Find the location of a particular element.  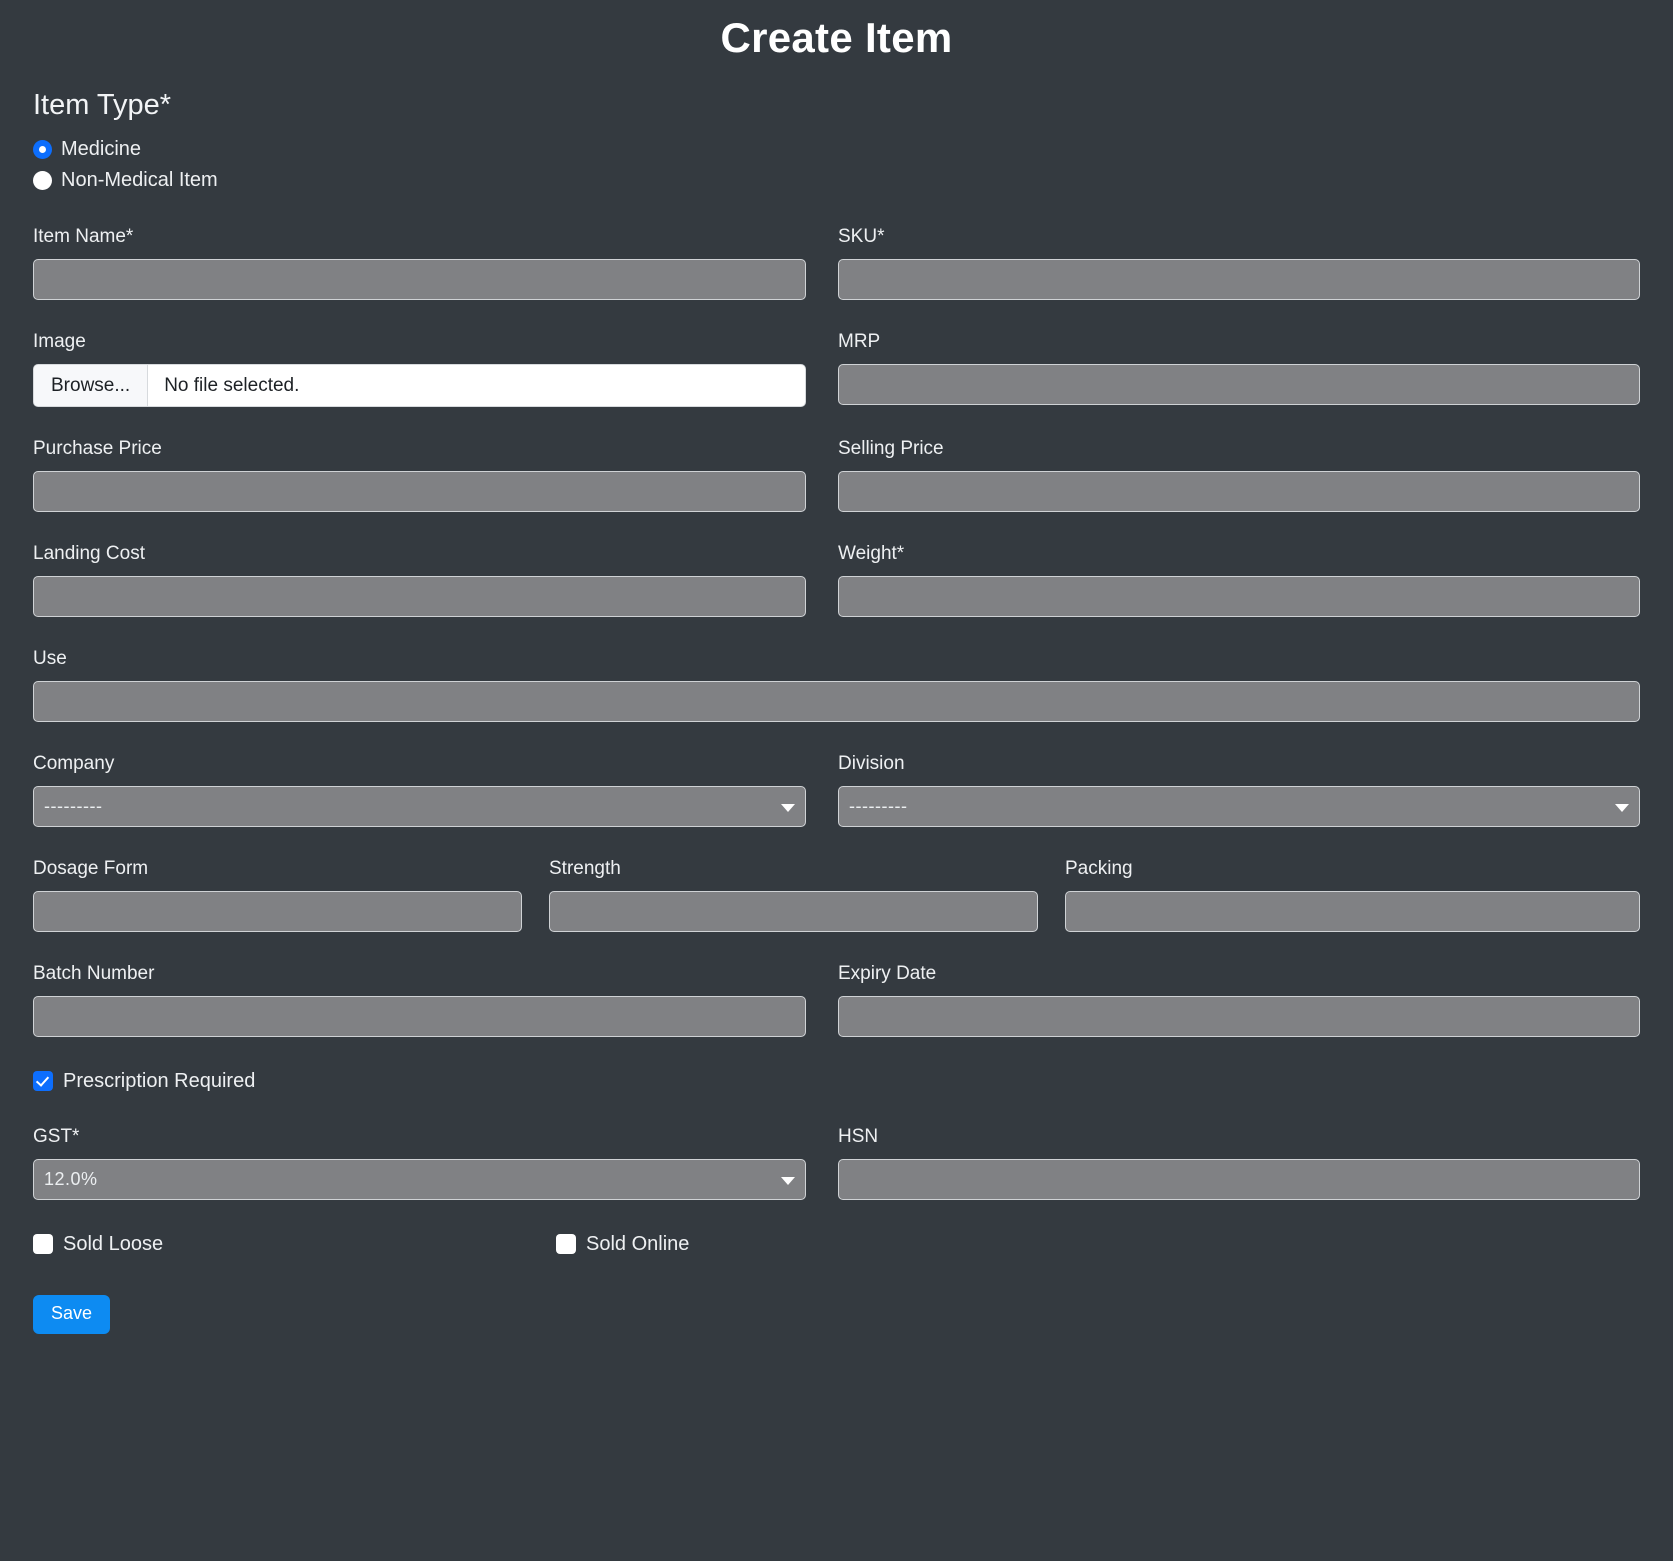

field-group-item-name: Item Name* is located at coordinates (419, 263).